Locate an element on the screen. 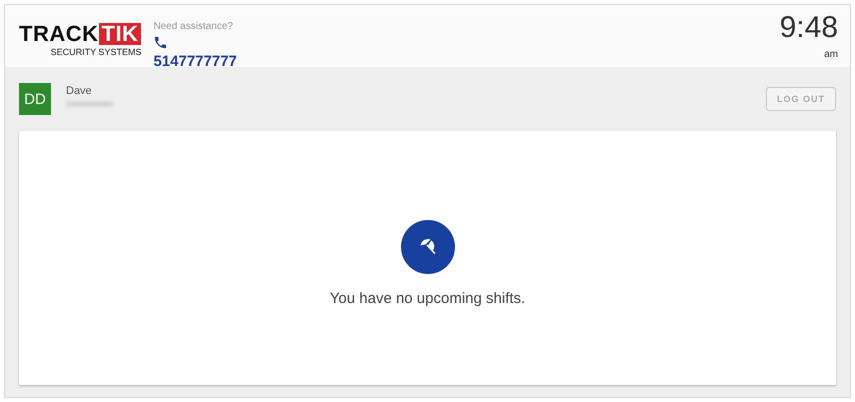 Image resolution: width=855 pixels, height=402 pixels. assistance-label: Need assistance? is located at coordinates (193, 26).